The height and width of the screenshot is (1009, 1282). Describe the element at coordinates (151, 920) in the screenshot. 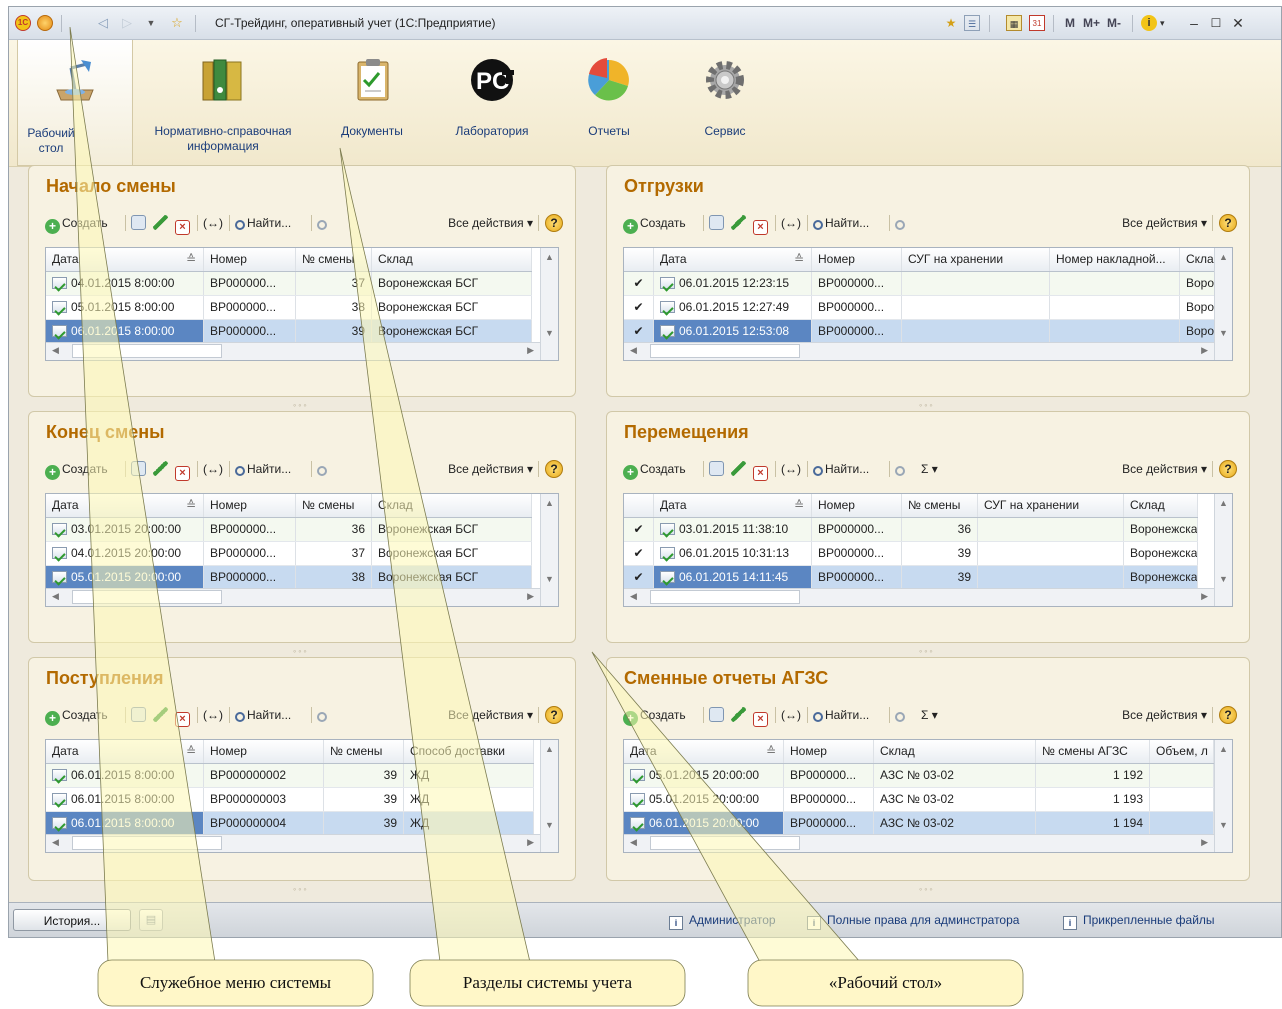

I see `messages-icon: ▤` at that location.